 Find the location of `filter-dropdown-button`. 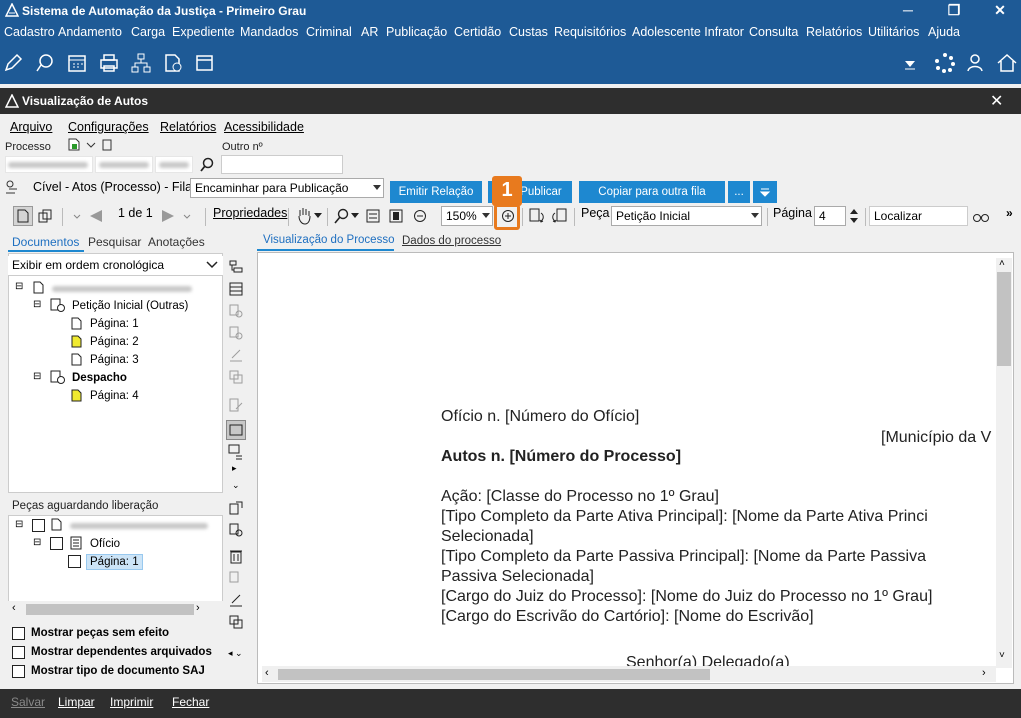

filter-dropdown-button is located at coordinates (765, 192).